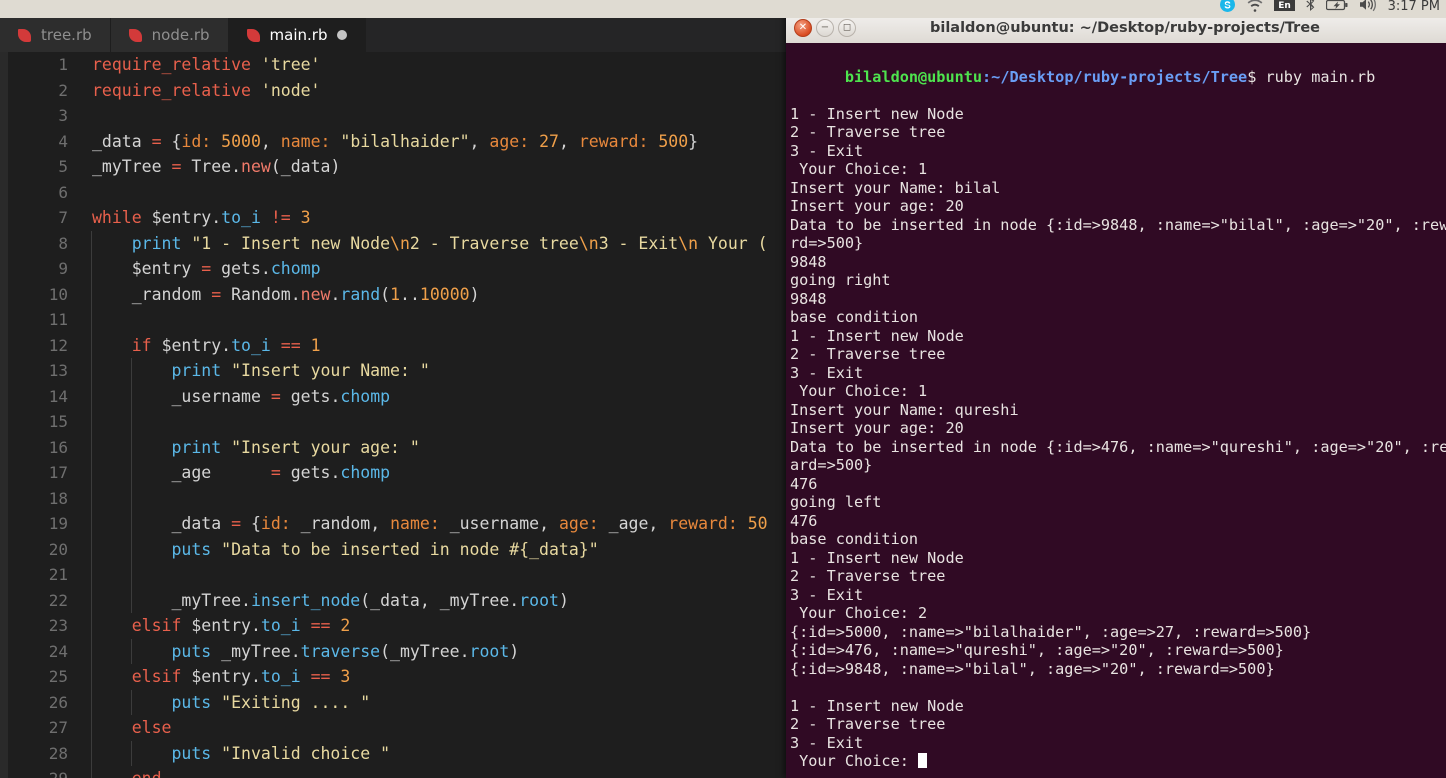  Describe the element at coordinates (58, 472) in the screenshot. I see `line-number: 17` at that location.